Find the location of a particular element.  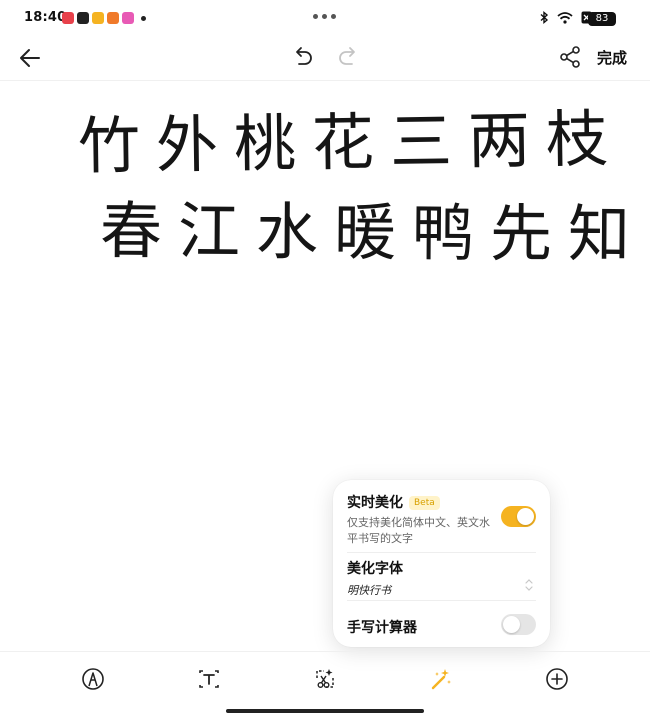

battery-icon: 83 is located at coordinates (602, 19).